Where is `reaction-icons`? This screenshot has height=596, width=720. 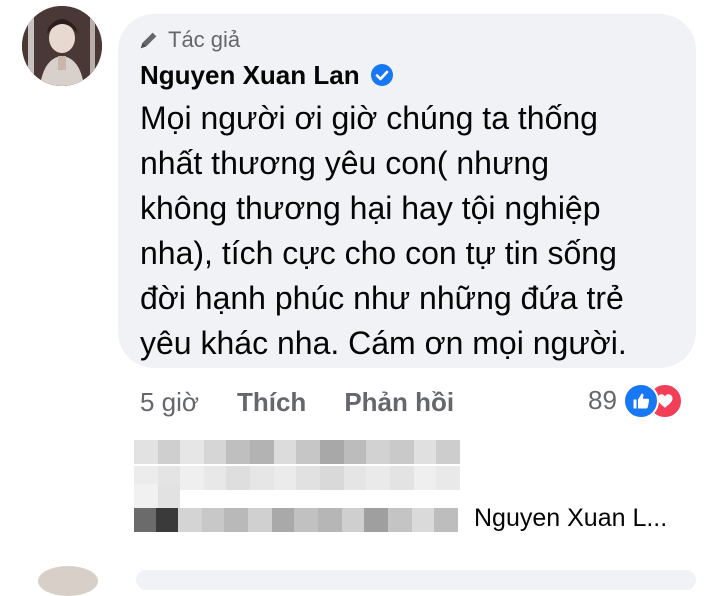 reaction-icons is located at coordinates (652, 401).